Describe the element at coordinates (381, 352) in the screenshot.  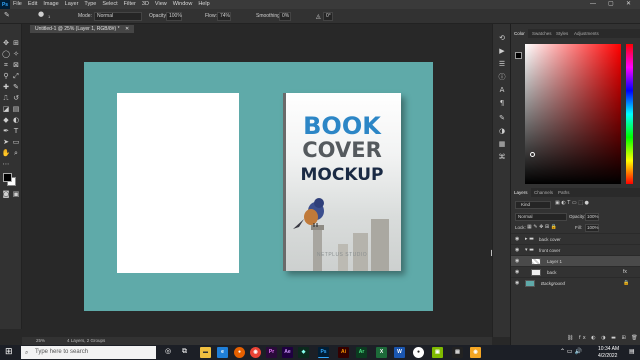
I see `excel-icon: X` at that location.